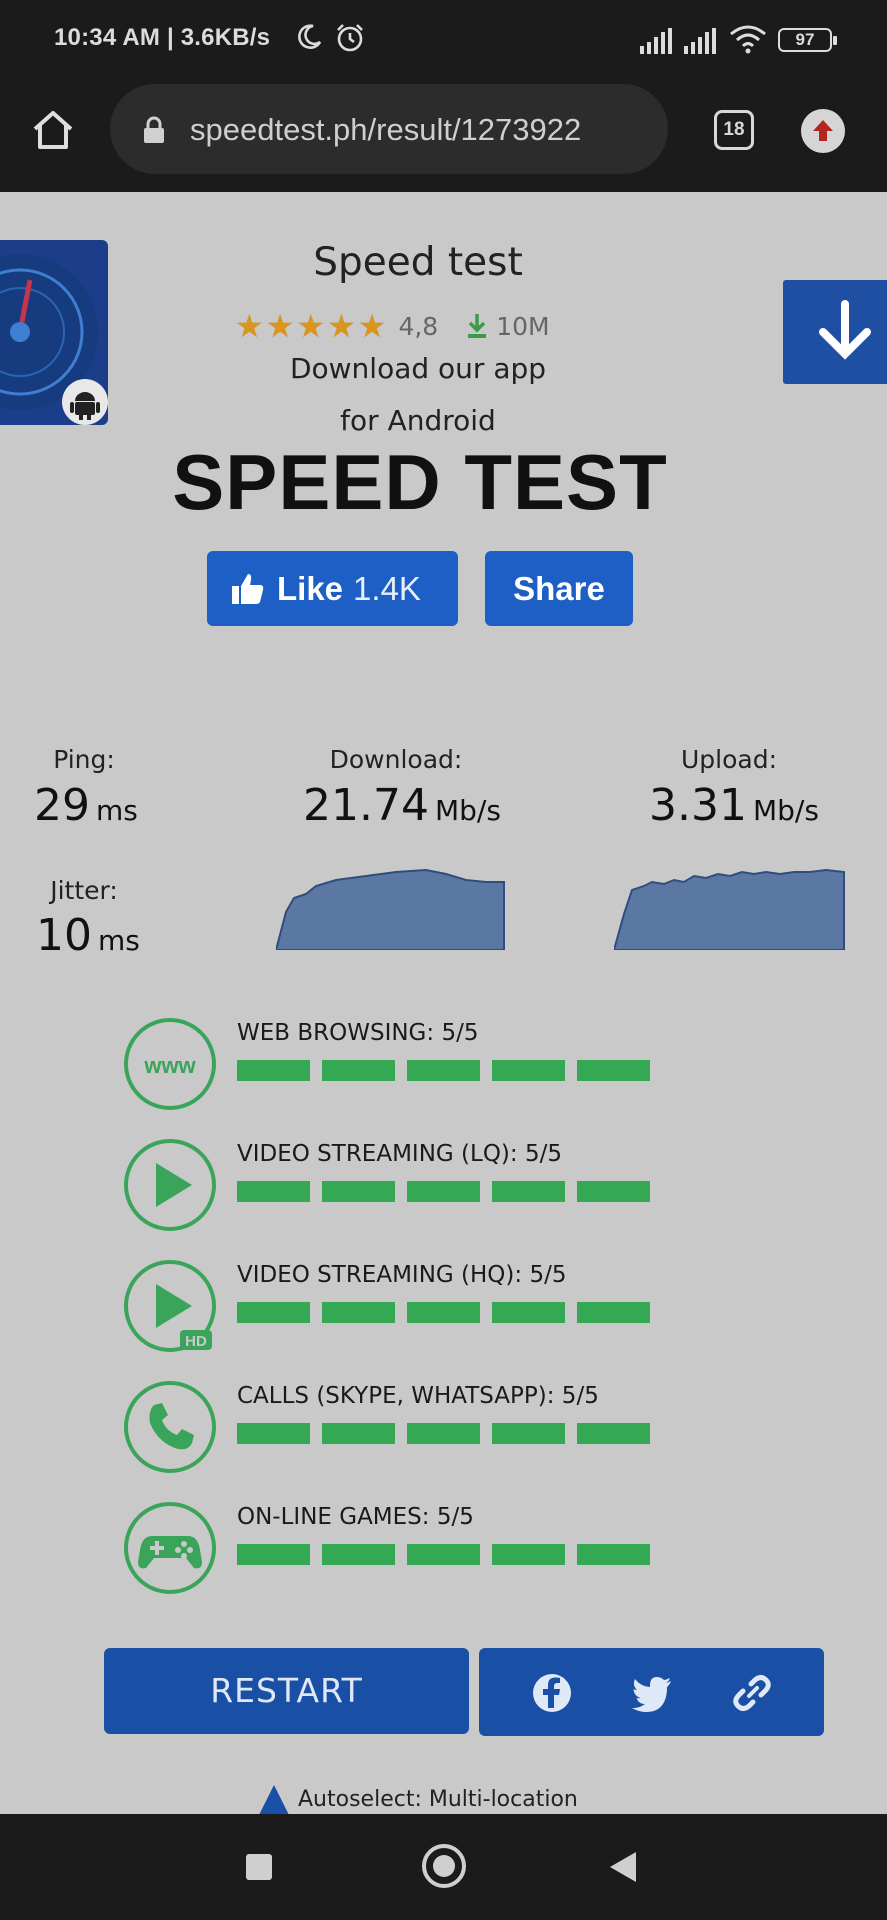  What do you see at coordinates (748, 39) in the screenshot?
I see `wifi-icon` at bounding box center [748, 39].